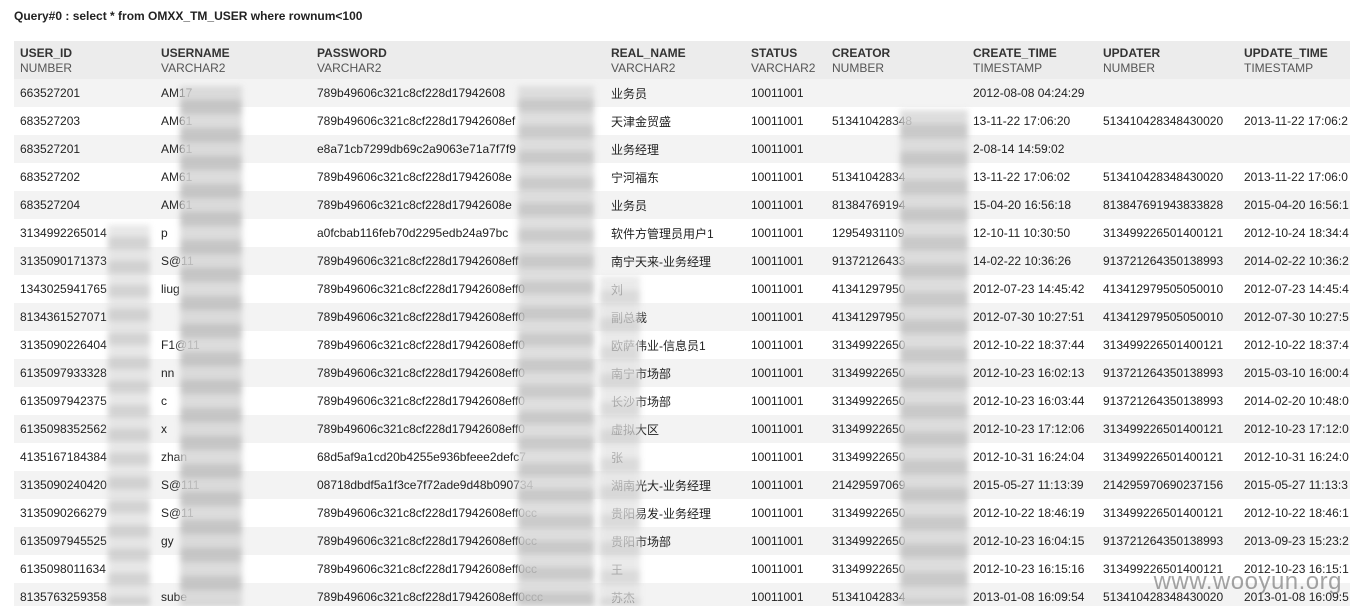 The image size is (1350, 606). Describe the element at coordinates (1167, 60) in the screenshot. I see `header-cell-updater: UPDATER NUMBER` at that location.